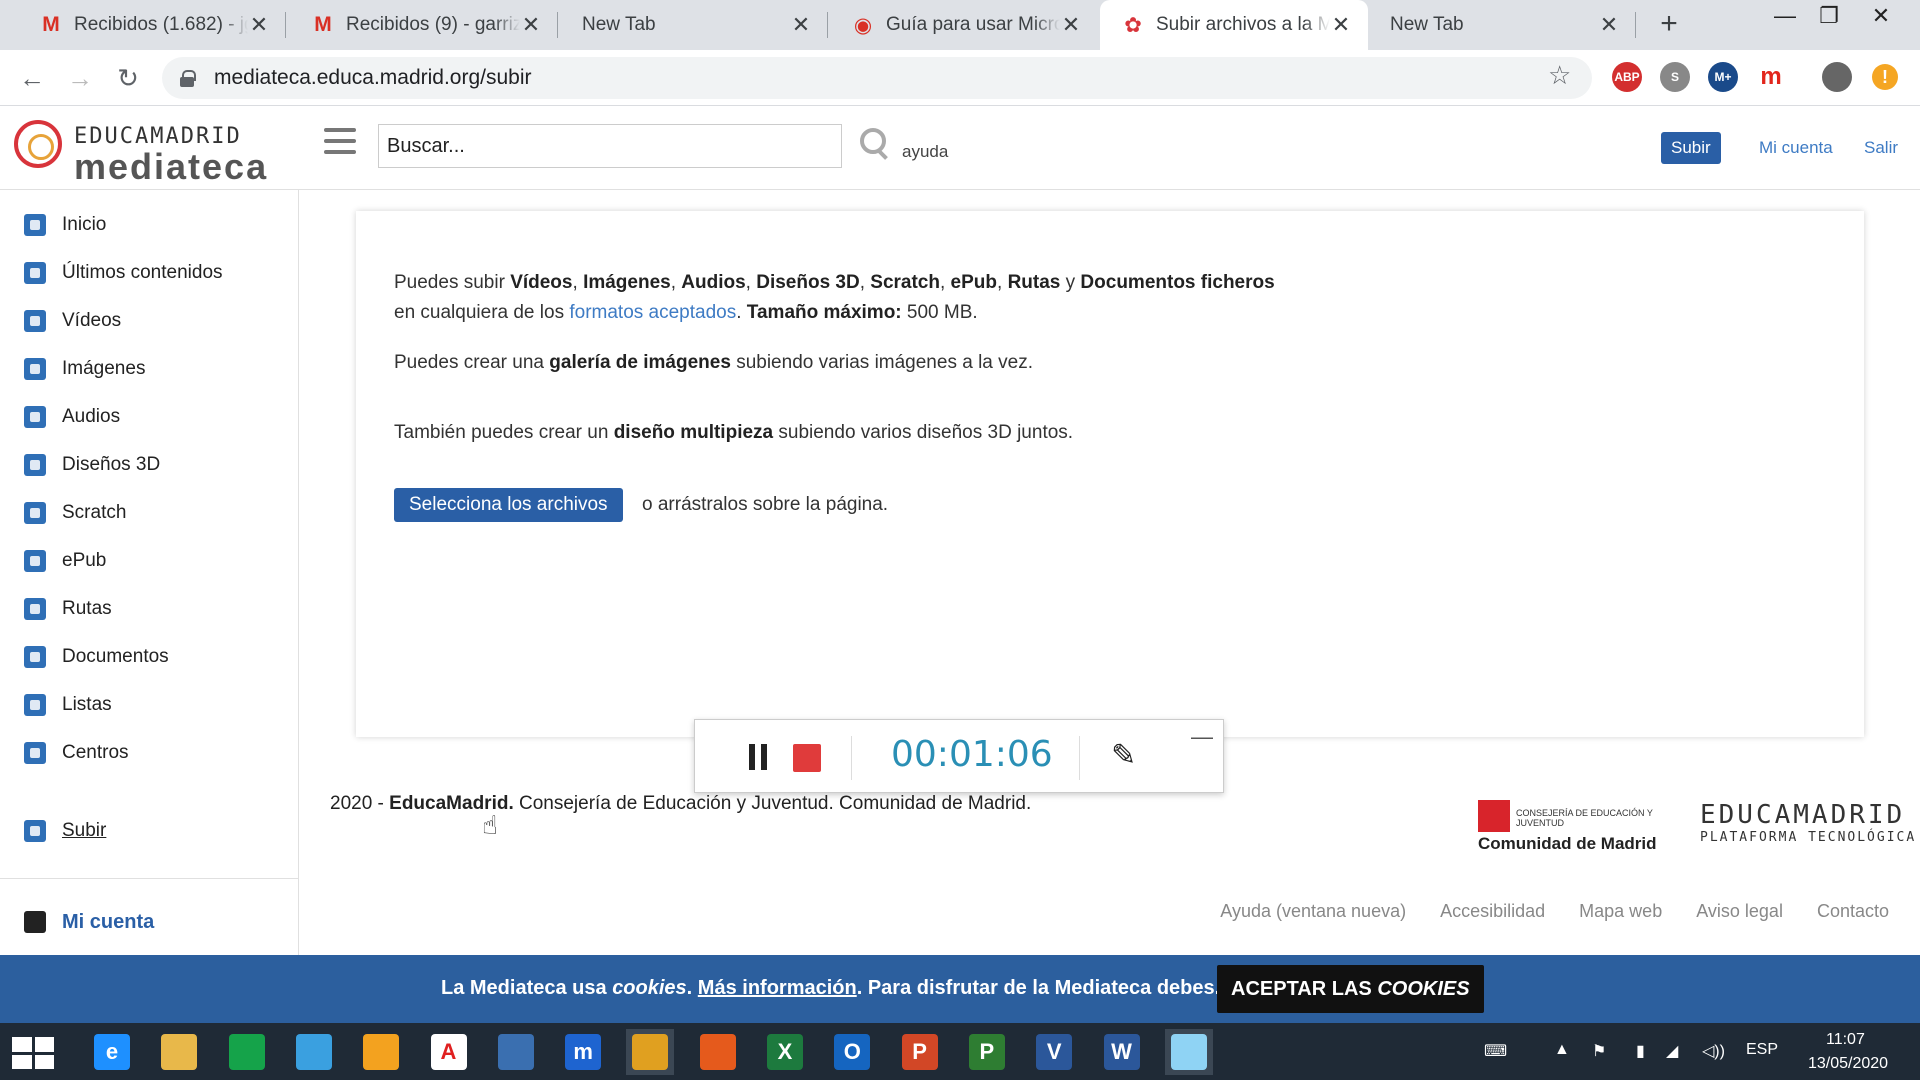 The width and height of the screenshot is (1920, 1080). I want to click on pause-icon, so click(758, 757).